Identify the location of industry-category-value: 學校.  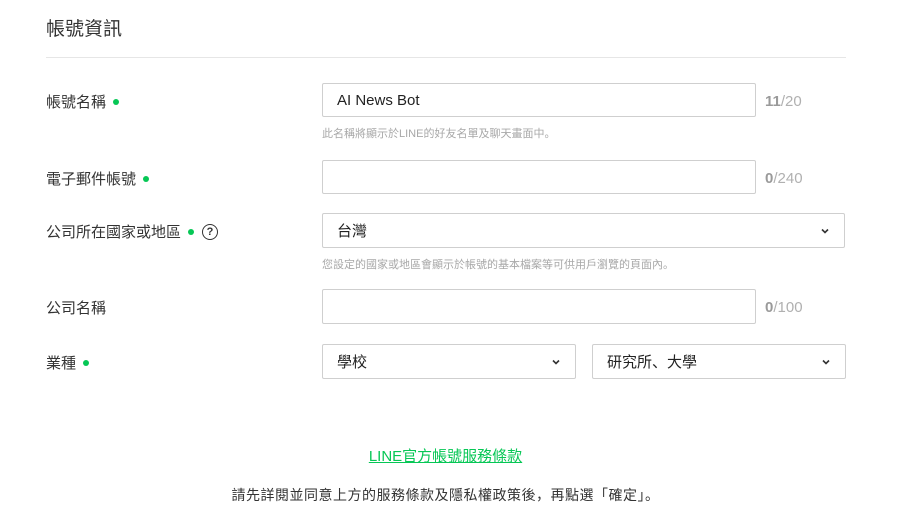
(352, 362).